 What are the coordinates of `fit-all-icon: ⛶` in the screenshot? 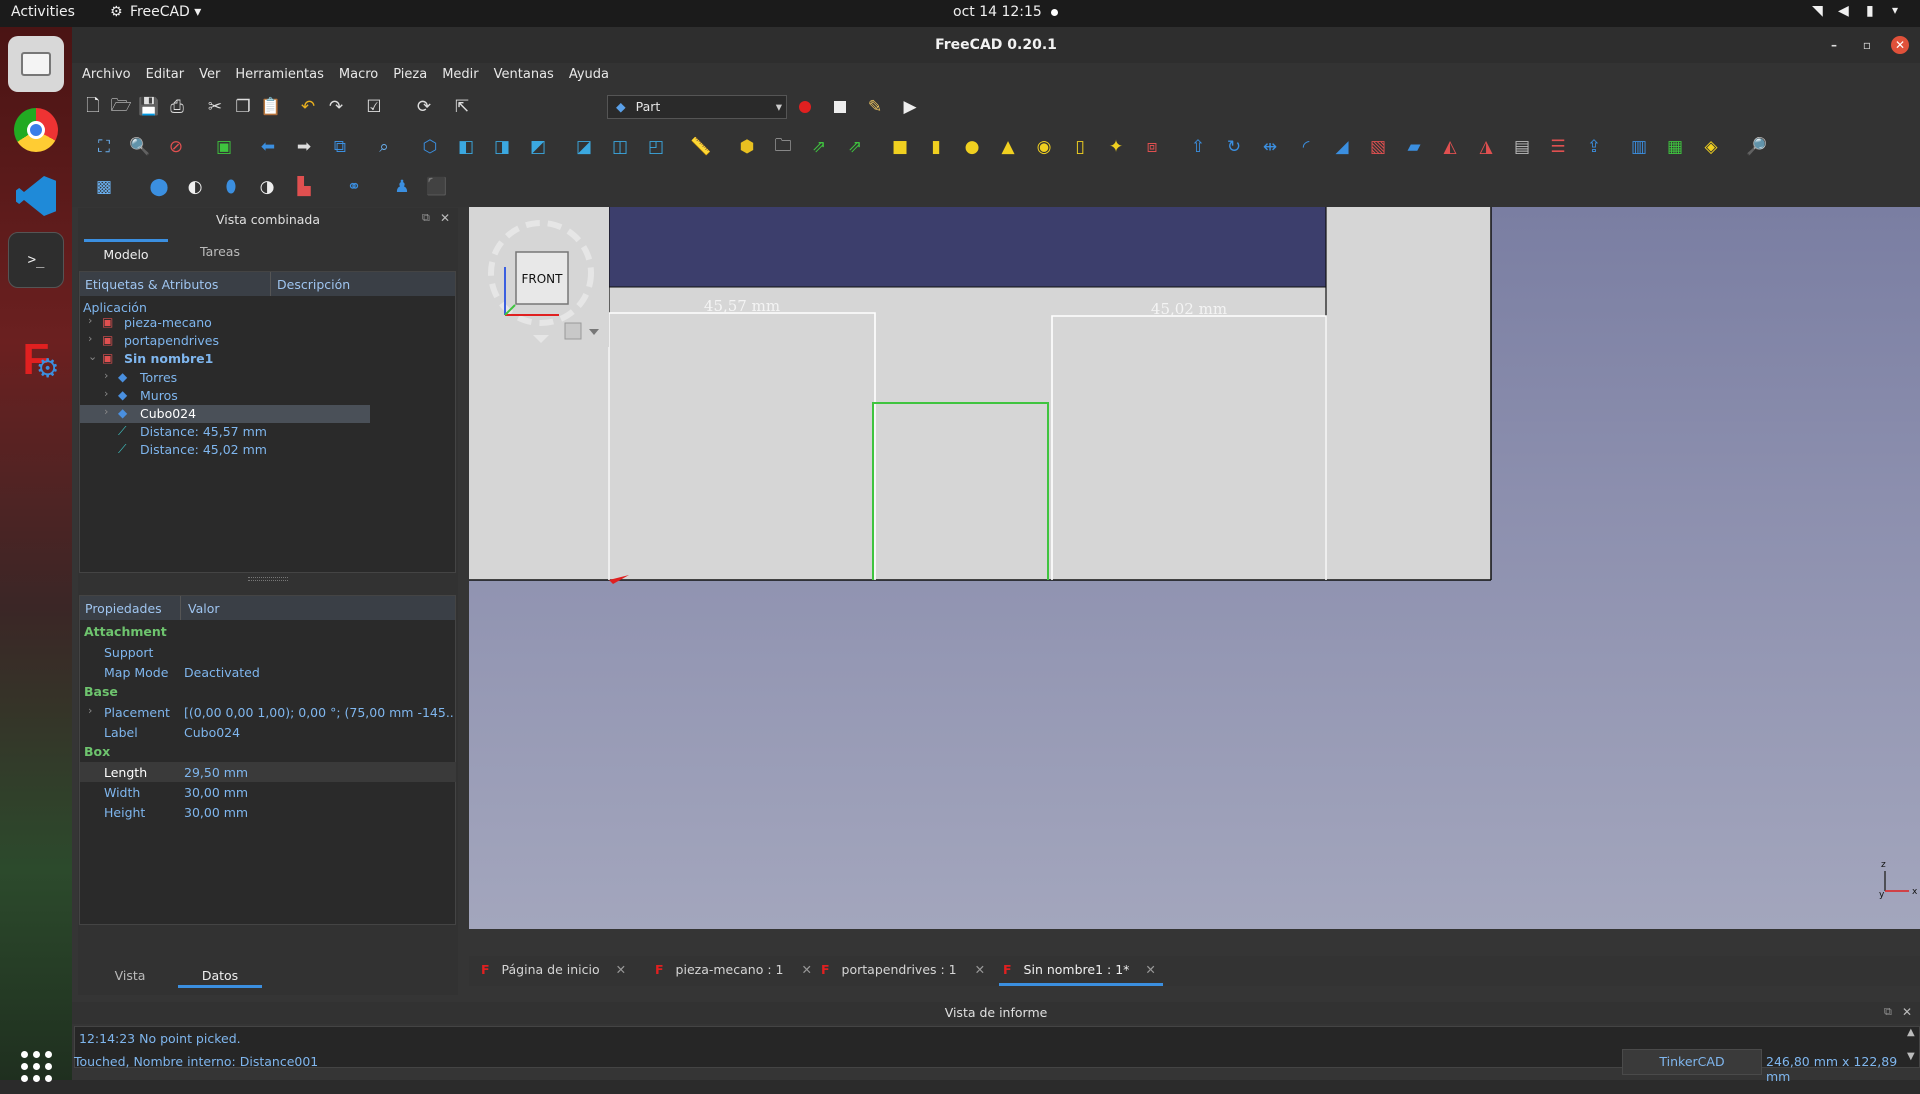 It's located at (104, 147).